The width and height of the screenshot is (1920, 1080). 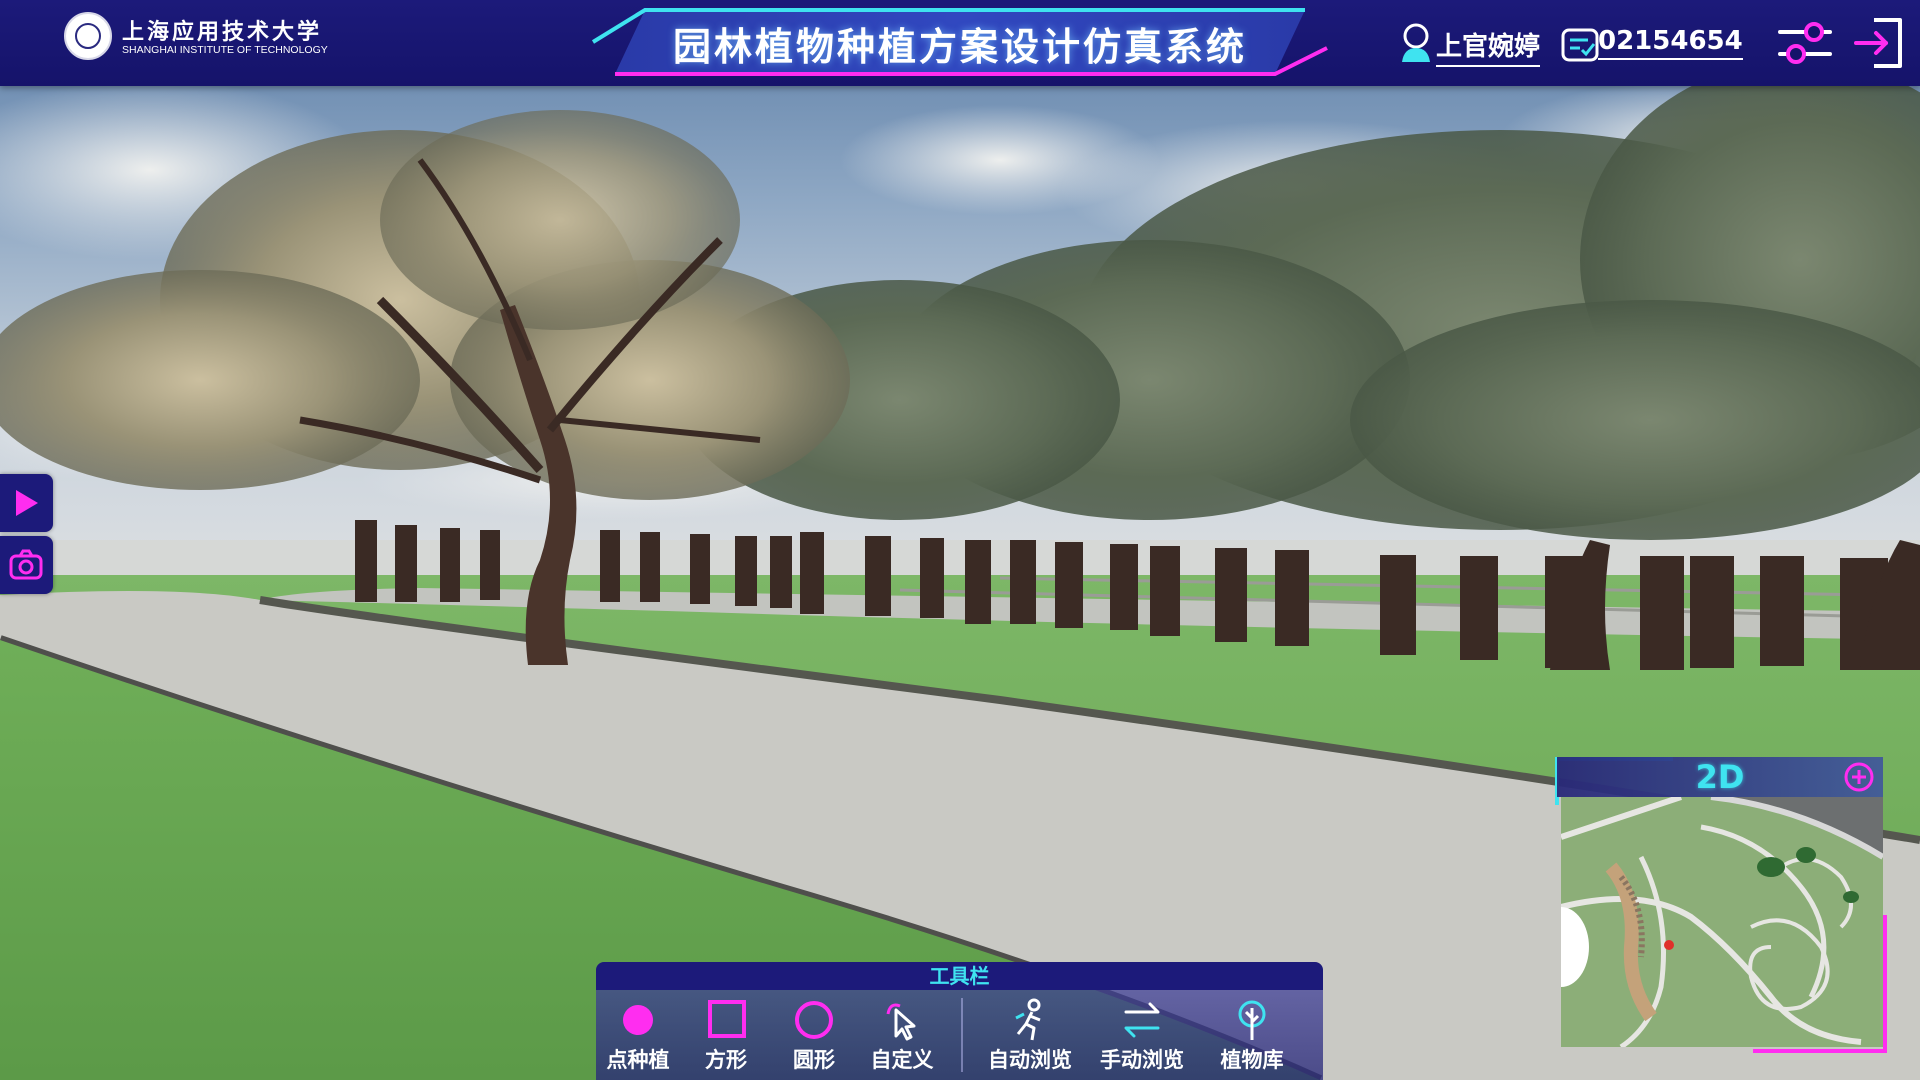 I want to click on page-title: 园林植物种植方案设计仿真系统, so click(x=959, y=47).